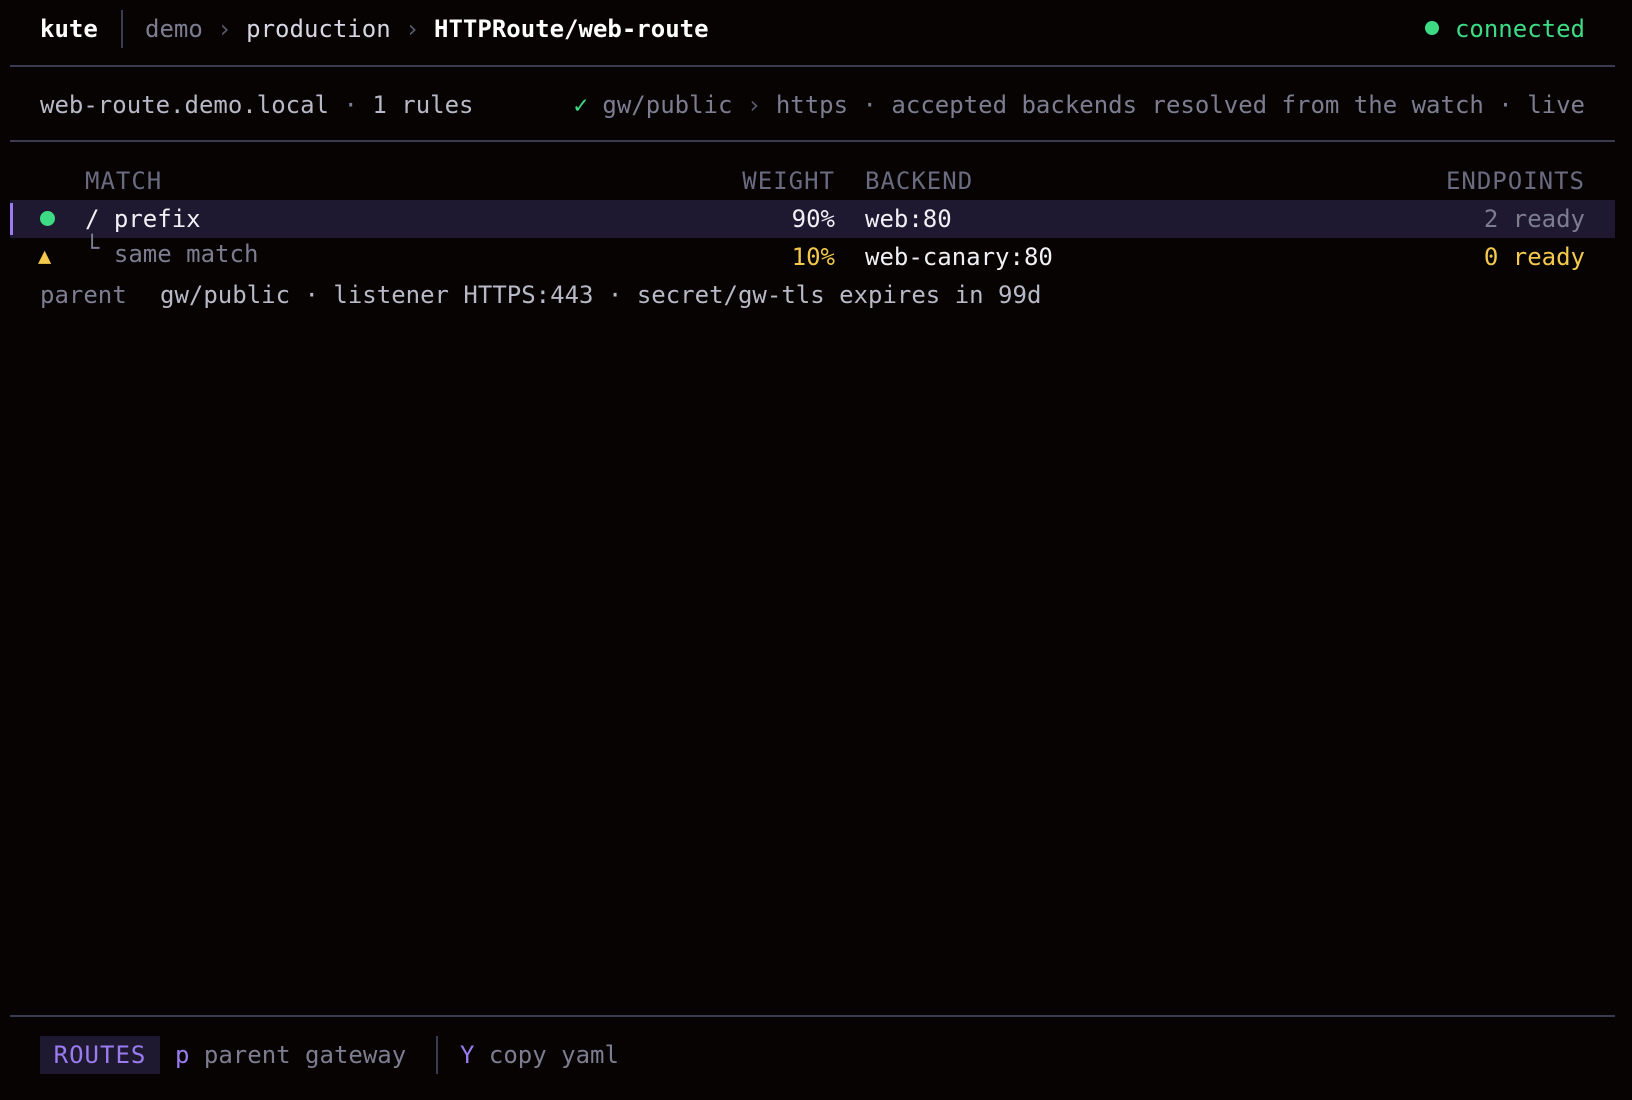  Describe the element at coordinates (1431, 28) in the screenshot. I see `connected-dot-icon` at that location.